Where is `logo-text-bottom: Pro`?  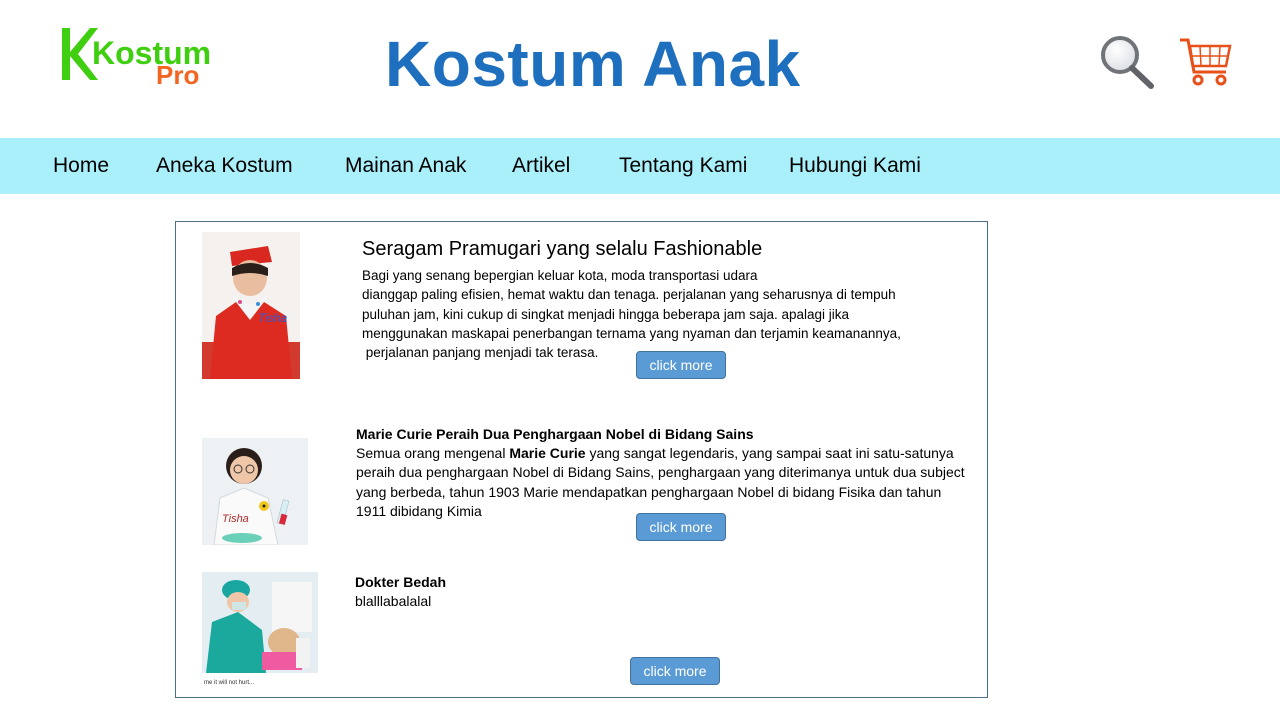
logo-text-bottom: Pro is located at coordinates (177, 74).